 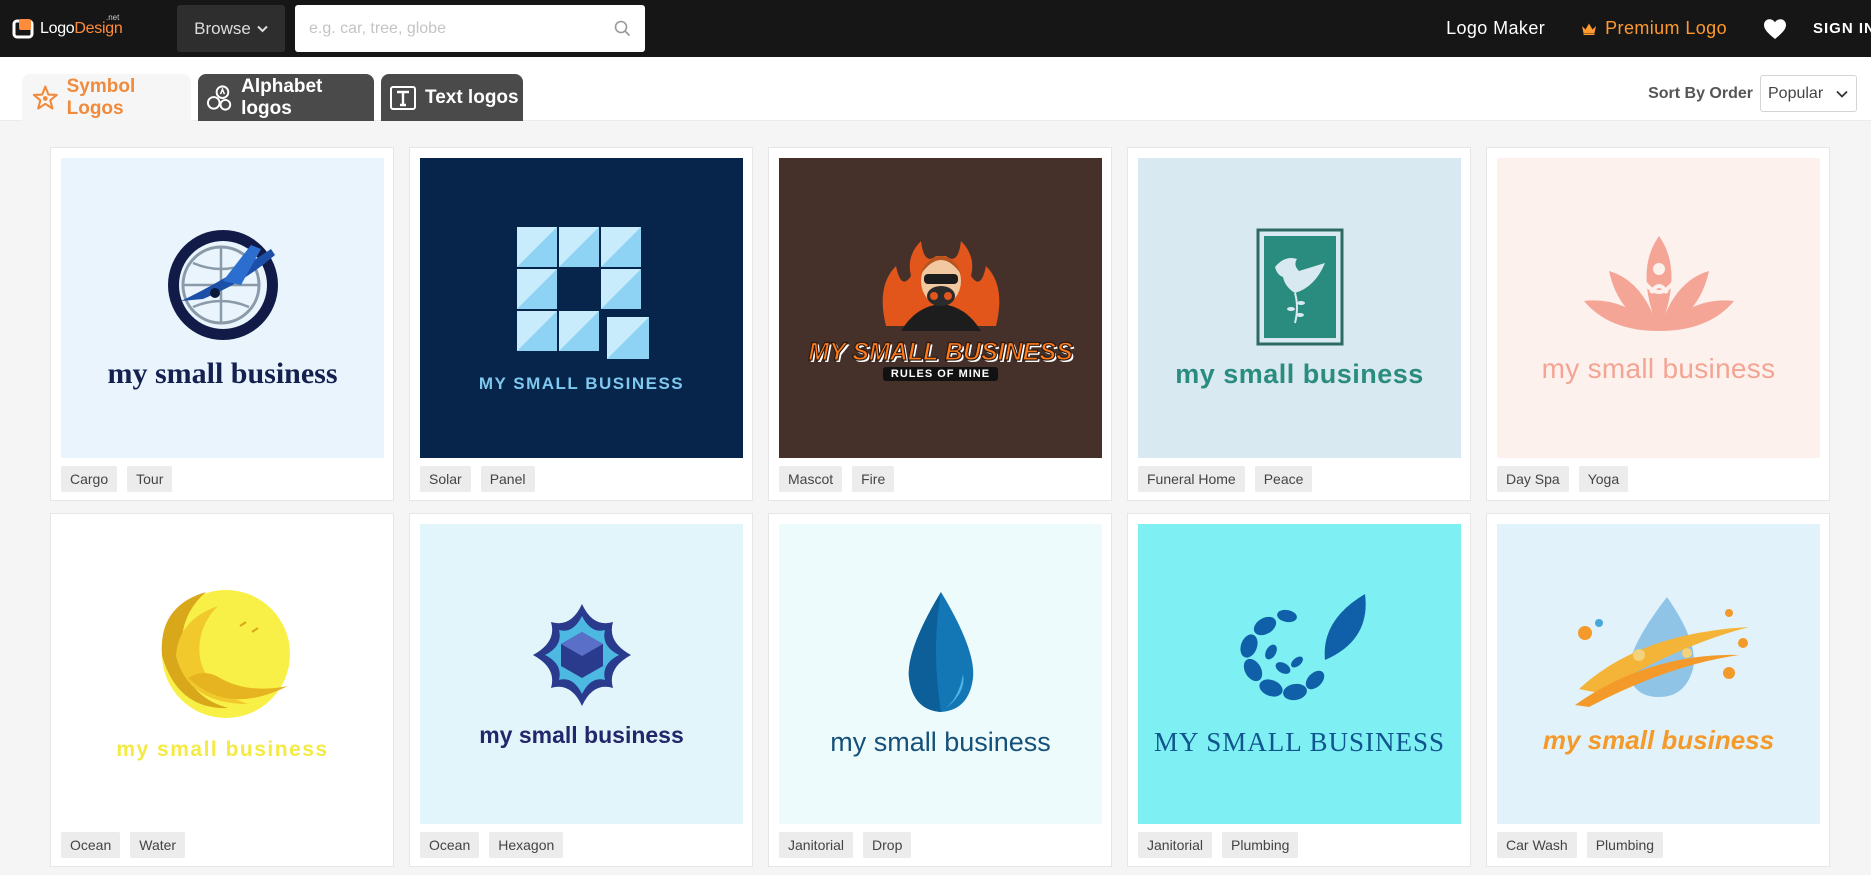 What do you see at coordinates (113, 17) in the screenshot?
I see `logo-suffix: .net` at bounding box center [113, 17].